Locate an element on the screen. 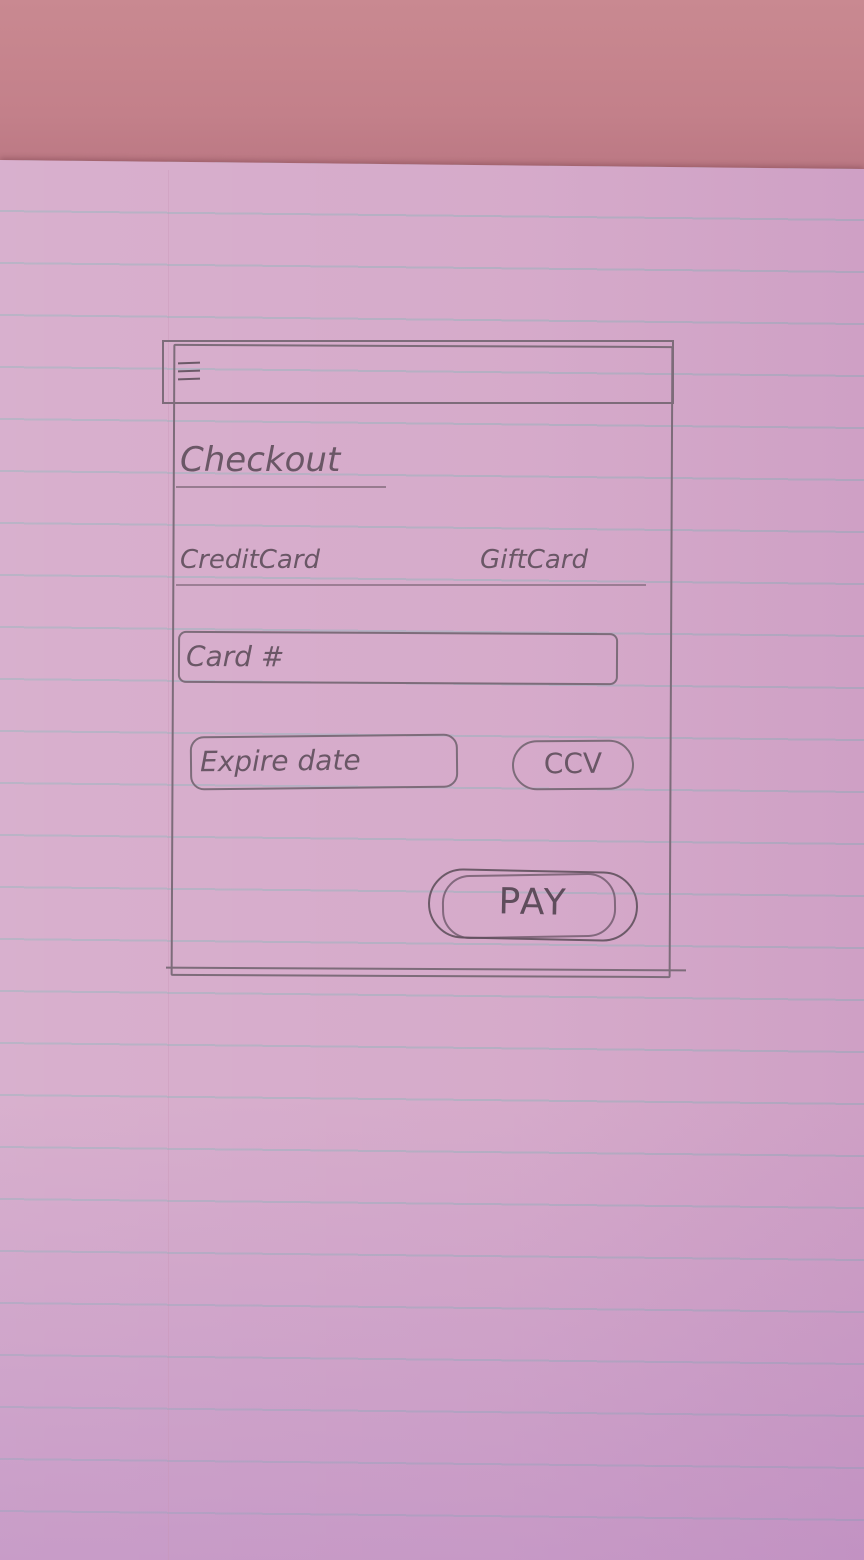 The width and height of the screenshot is (864, 1560). pay-button: PAY is located at coordinates (533, 905).